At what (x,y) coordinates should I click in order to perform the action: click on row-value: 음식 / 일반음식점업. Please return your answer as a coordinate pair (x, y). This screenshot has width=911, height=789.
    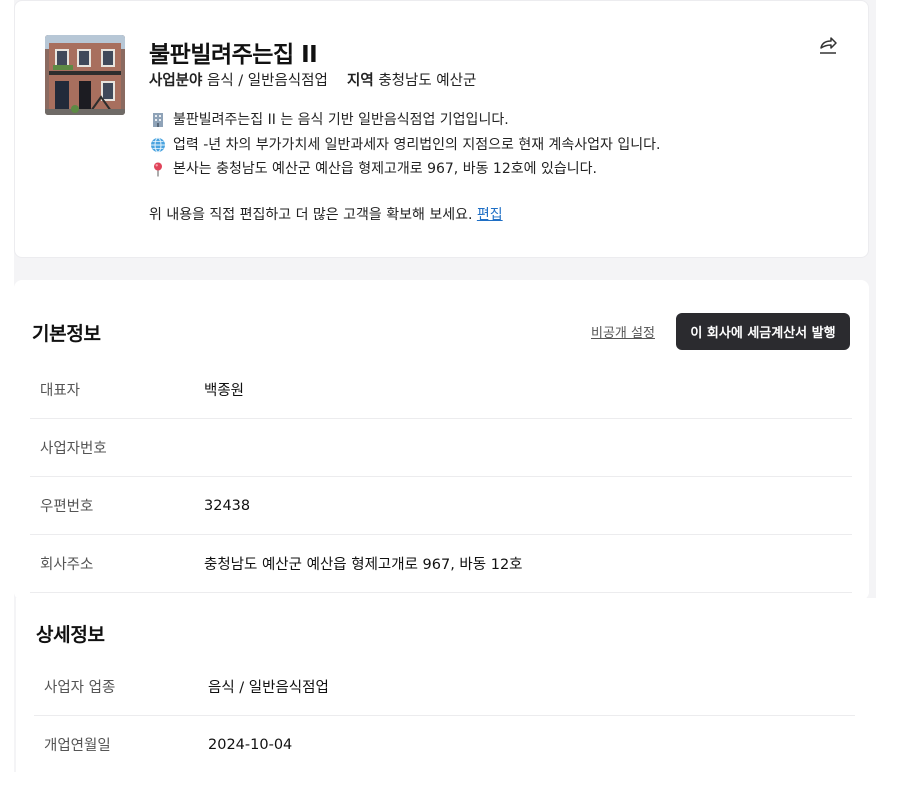
    Looking at the image, I should click on (268, 688).